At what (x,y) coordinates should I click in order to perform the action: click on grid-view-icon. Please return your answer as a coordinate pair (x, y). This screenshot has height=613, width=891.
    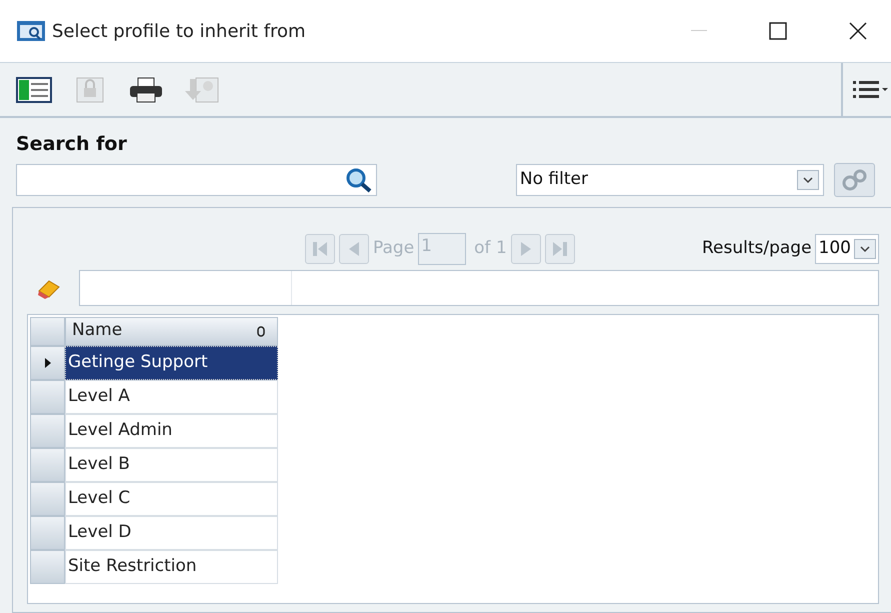
    Looking at the image, I should click on (34, 89).